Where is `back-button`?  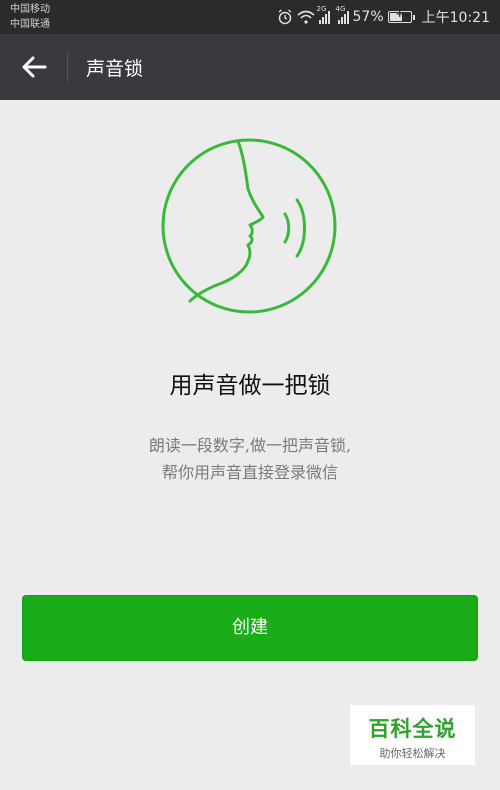 back-button is located at coordinates (34, 67).